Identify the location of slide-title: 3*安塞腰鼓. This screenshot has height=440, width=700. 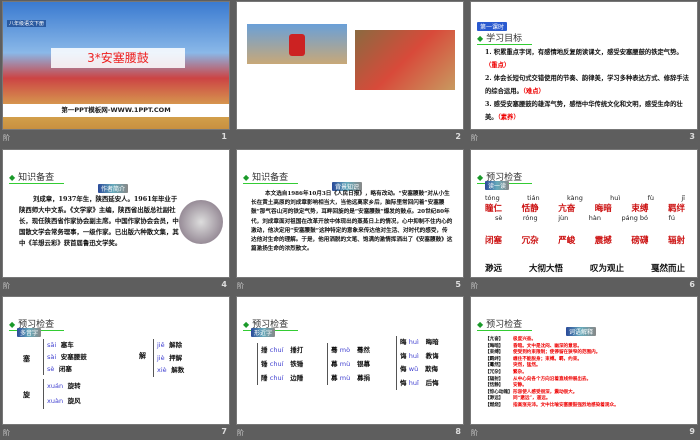
(118, 58).